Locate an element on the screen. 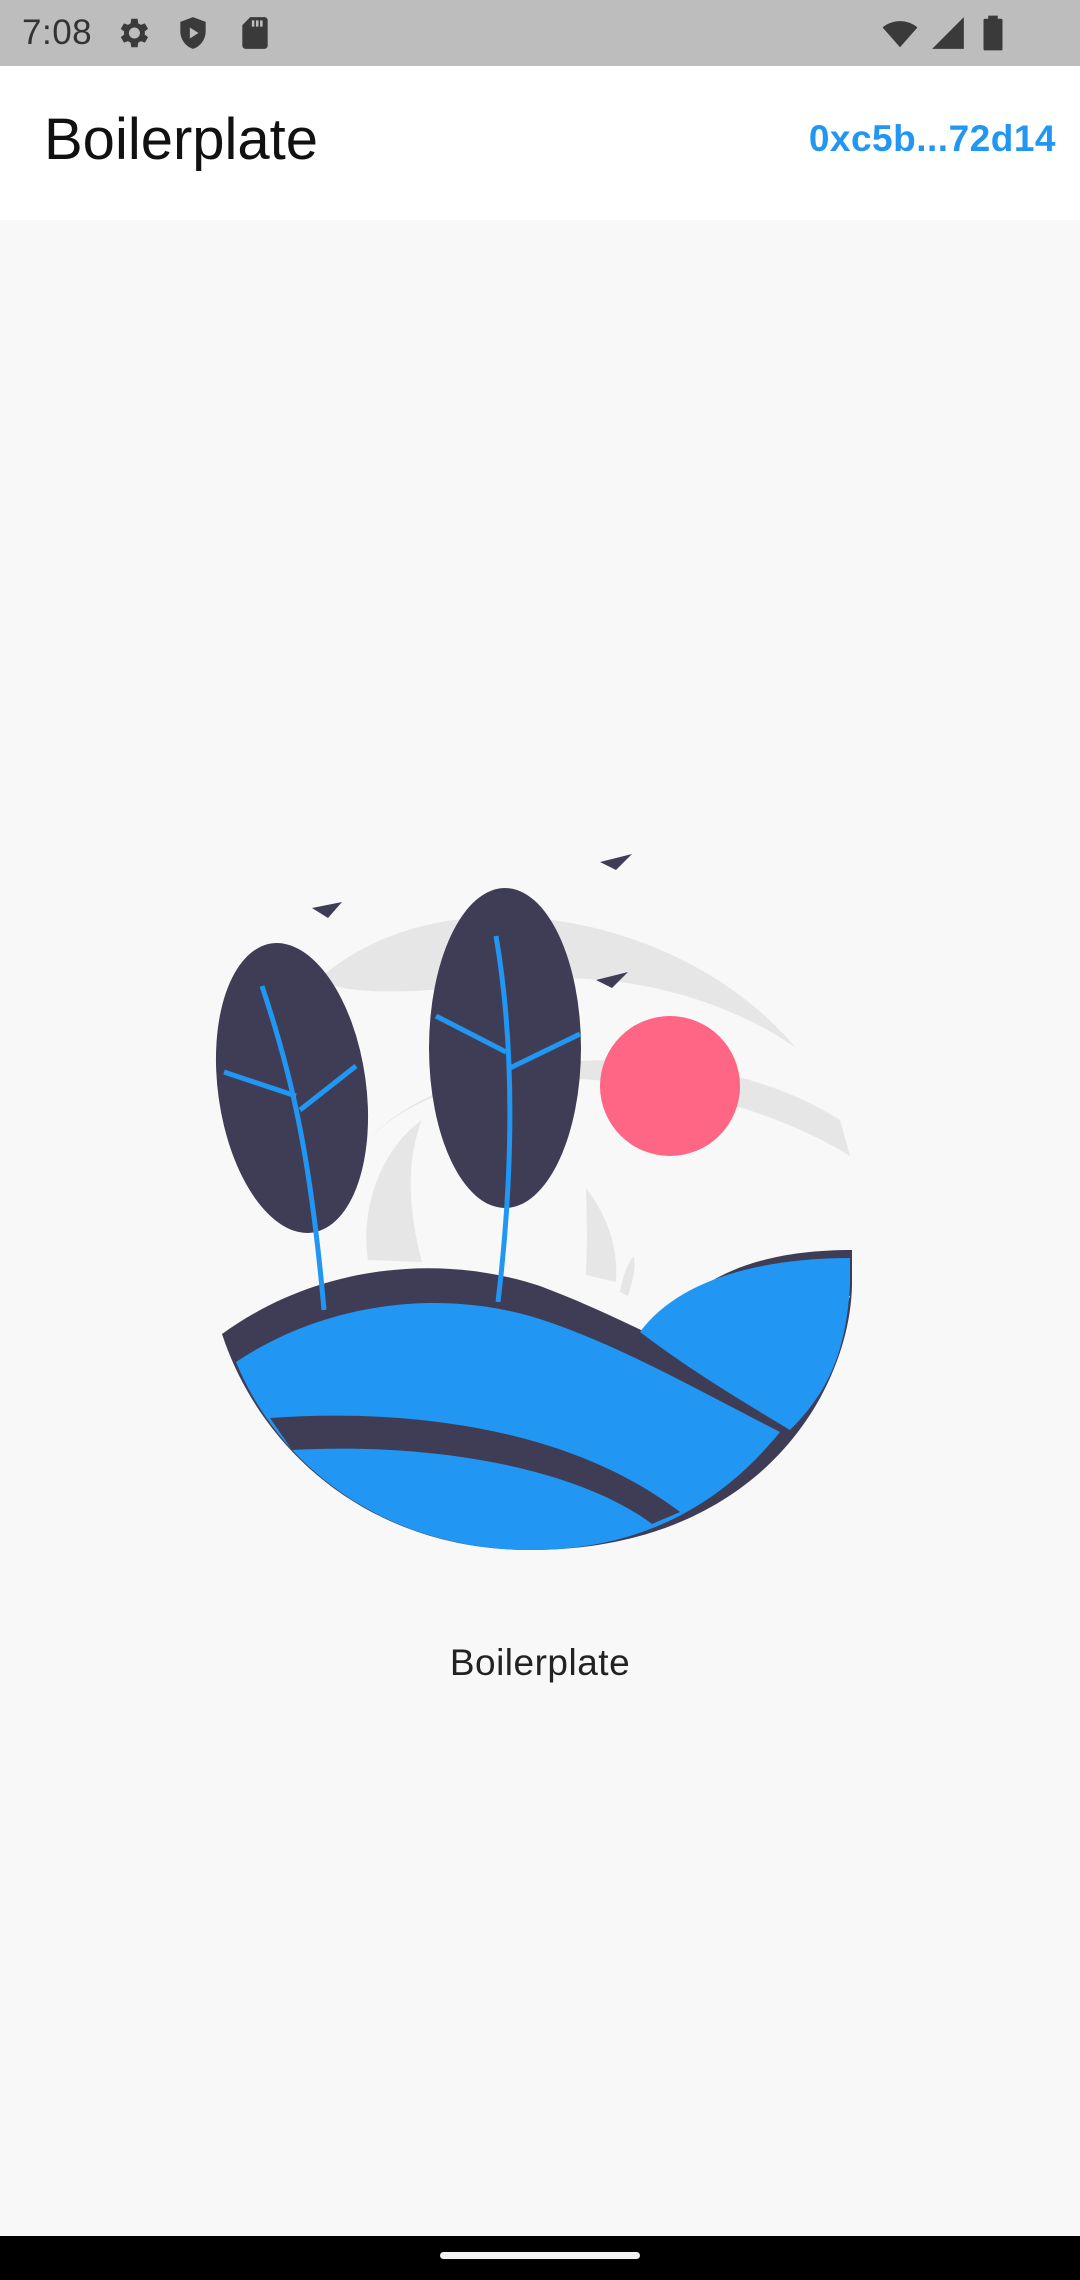  background-arc-middle is located at coordinates (600, 1111).